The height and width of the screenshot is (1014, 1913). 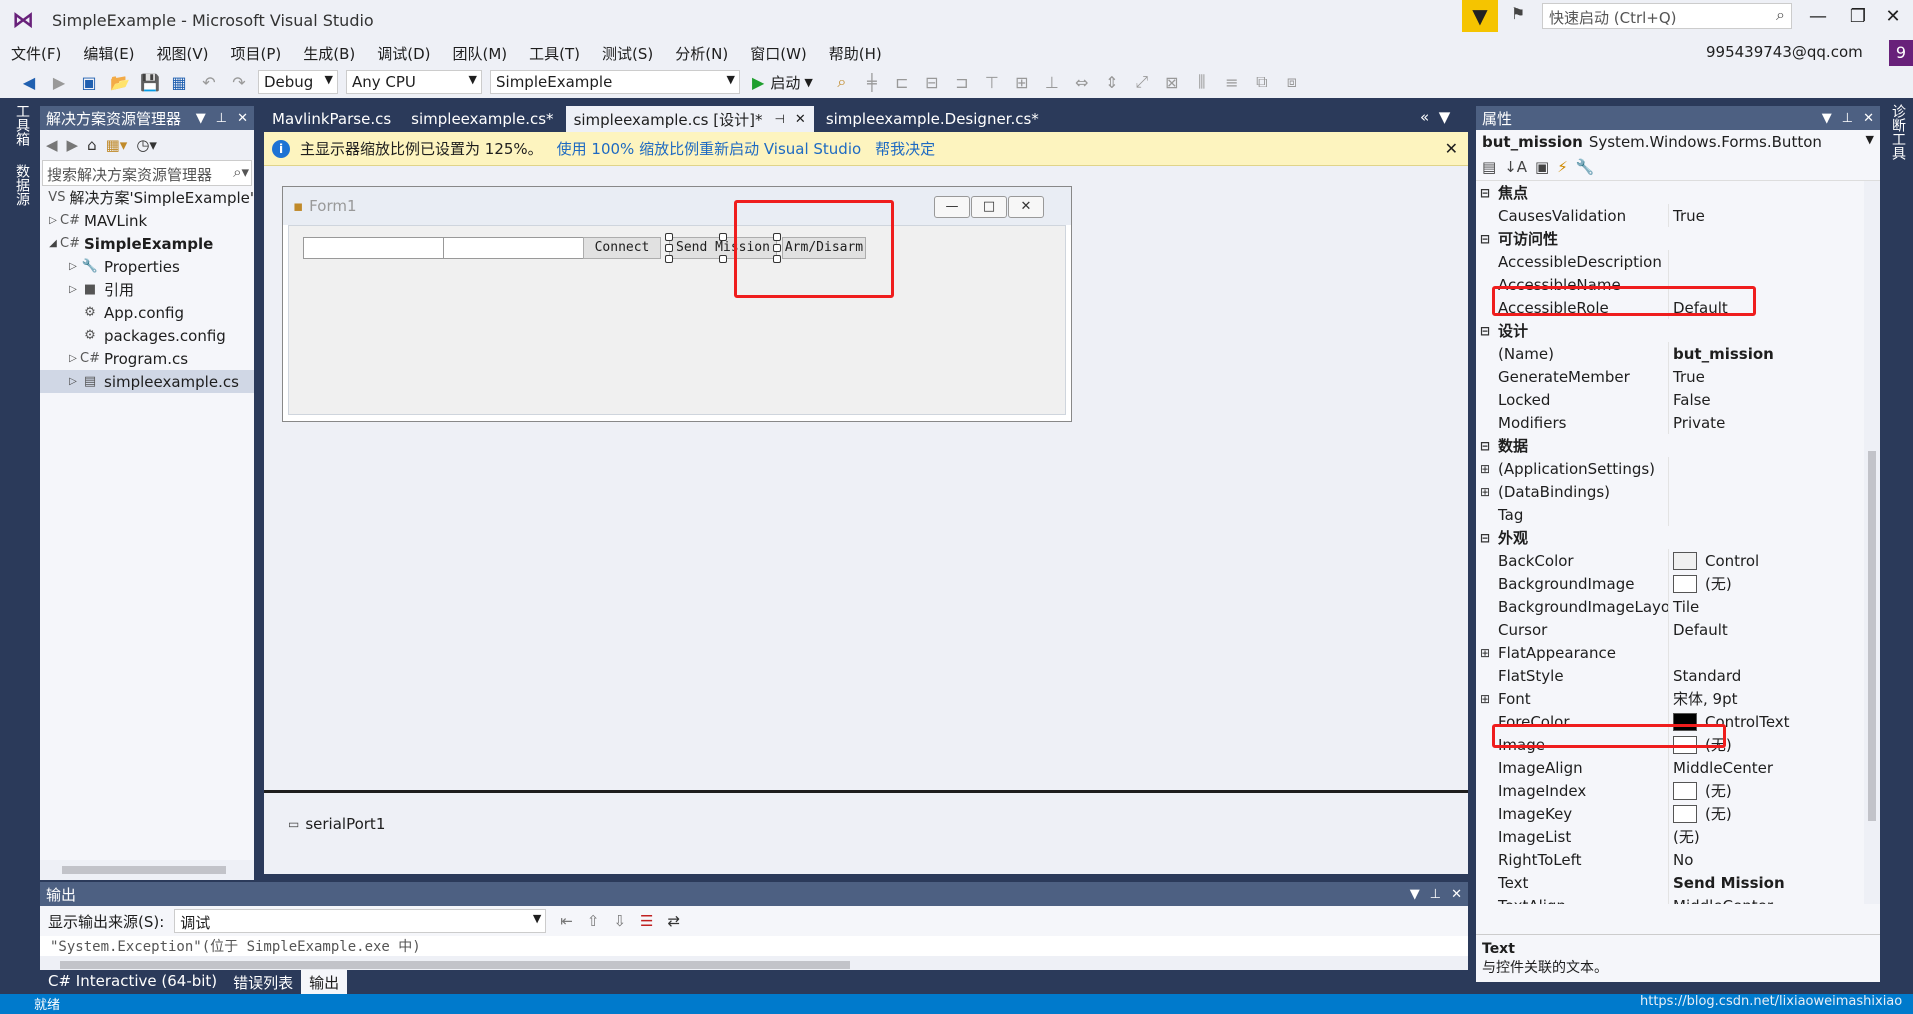 I want to click on send-to-back-icon: ⧈, so click(x=1292, y=82).